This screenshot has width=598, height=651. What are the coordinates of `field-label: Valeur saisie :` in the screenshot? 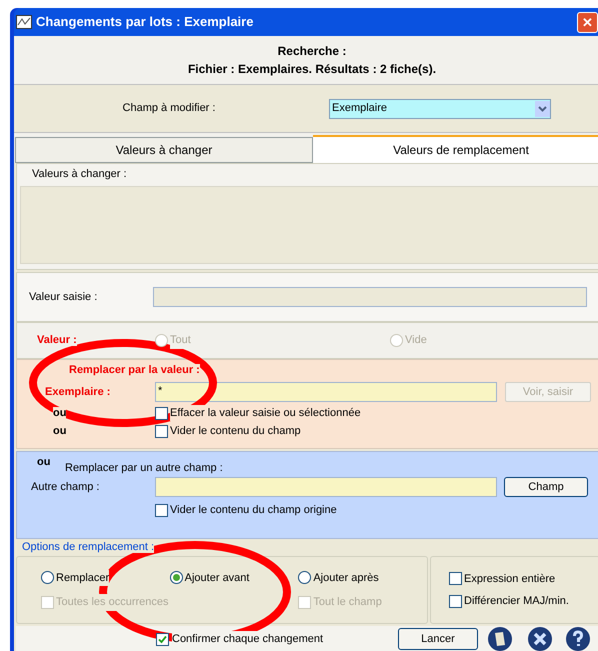 It's located at (63, 297).